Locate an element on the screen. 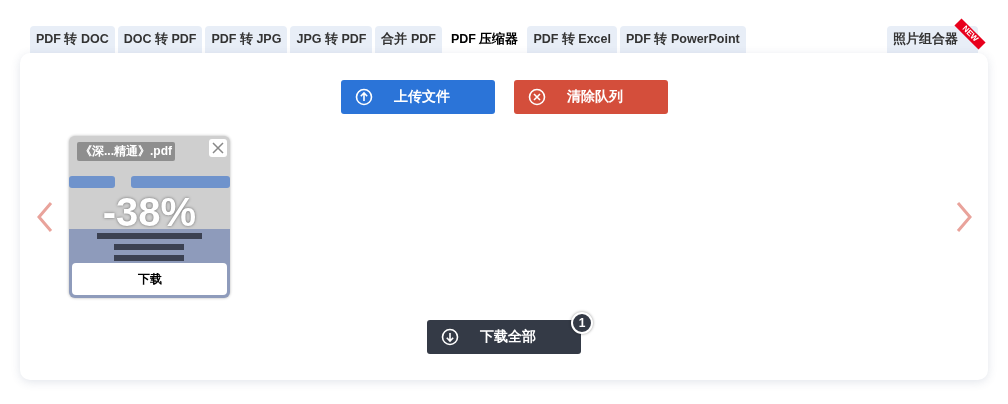  chevron-right-icon is located at coordinates (963, 217).